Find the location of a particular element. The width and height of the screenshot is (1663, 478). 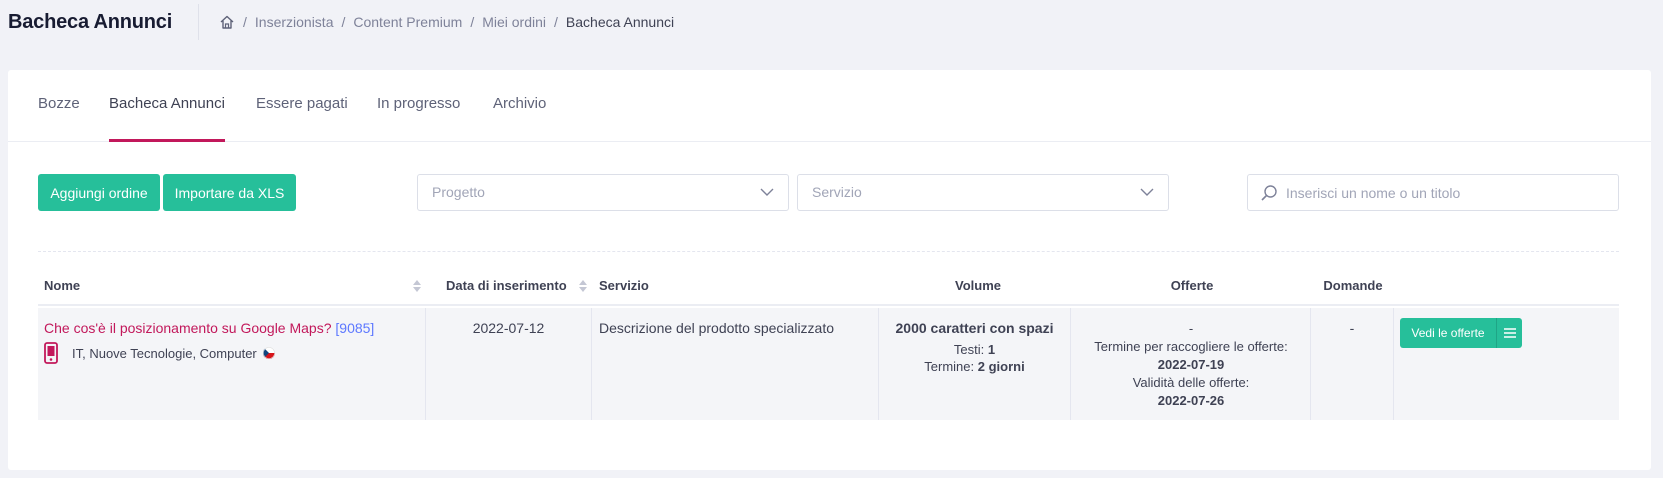

search-input is located at coordinates (1446, 192).